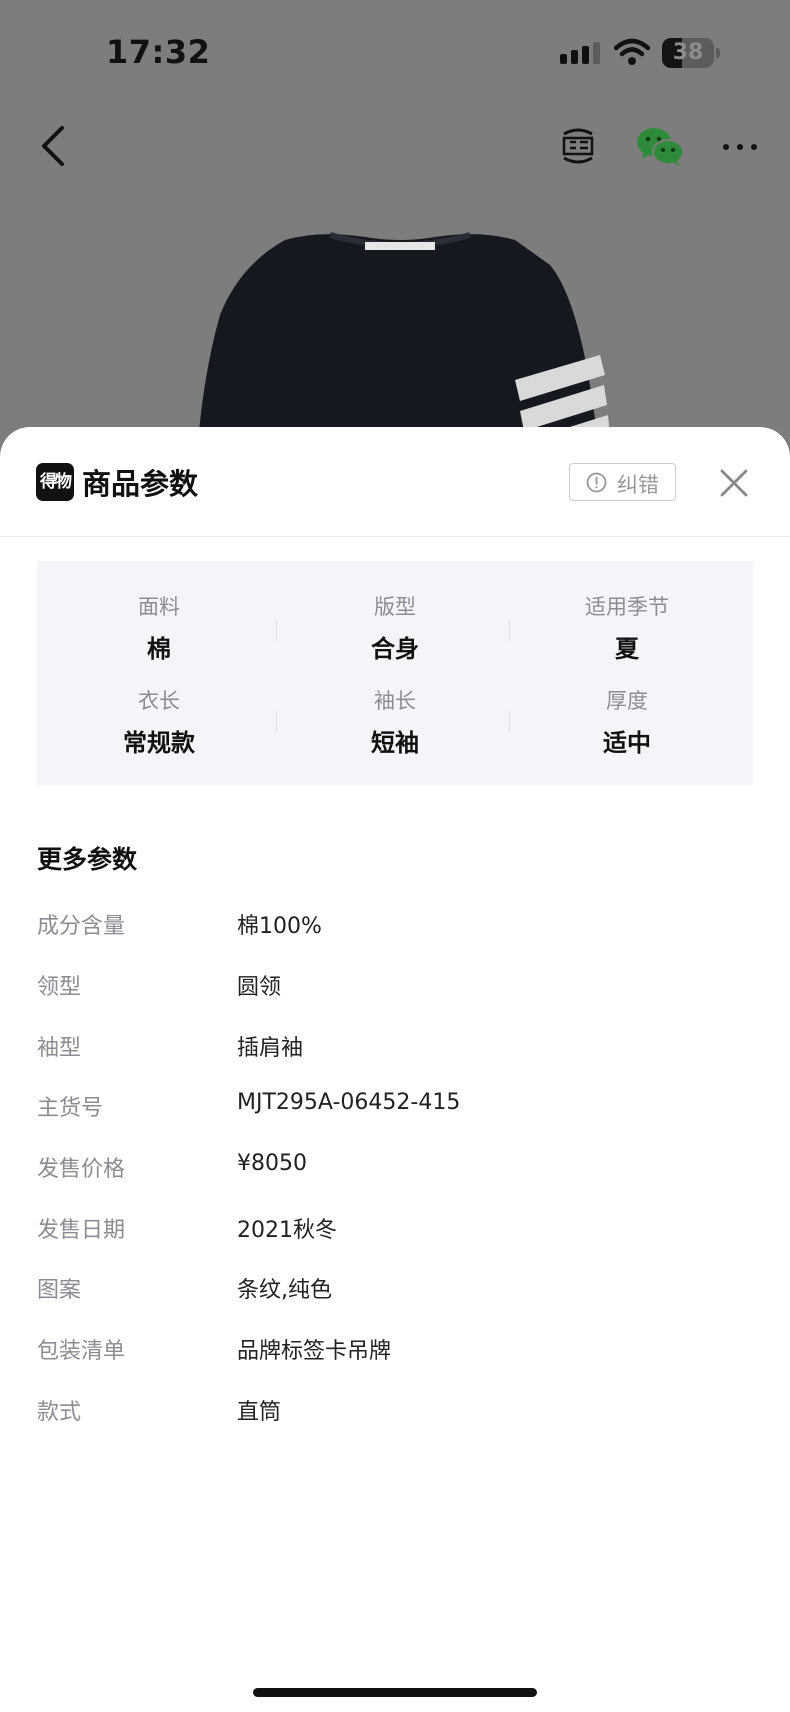 The height and width of the screenshot is (1712, 790). What do you see at coordinates (578, 146) in the screenshot?
I see `resell-icon` at bounding box center [578, 146].